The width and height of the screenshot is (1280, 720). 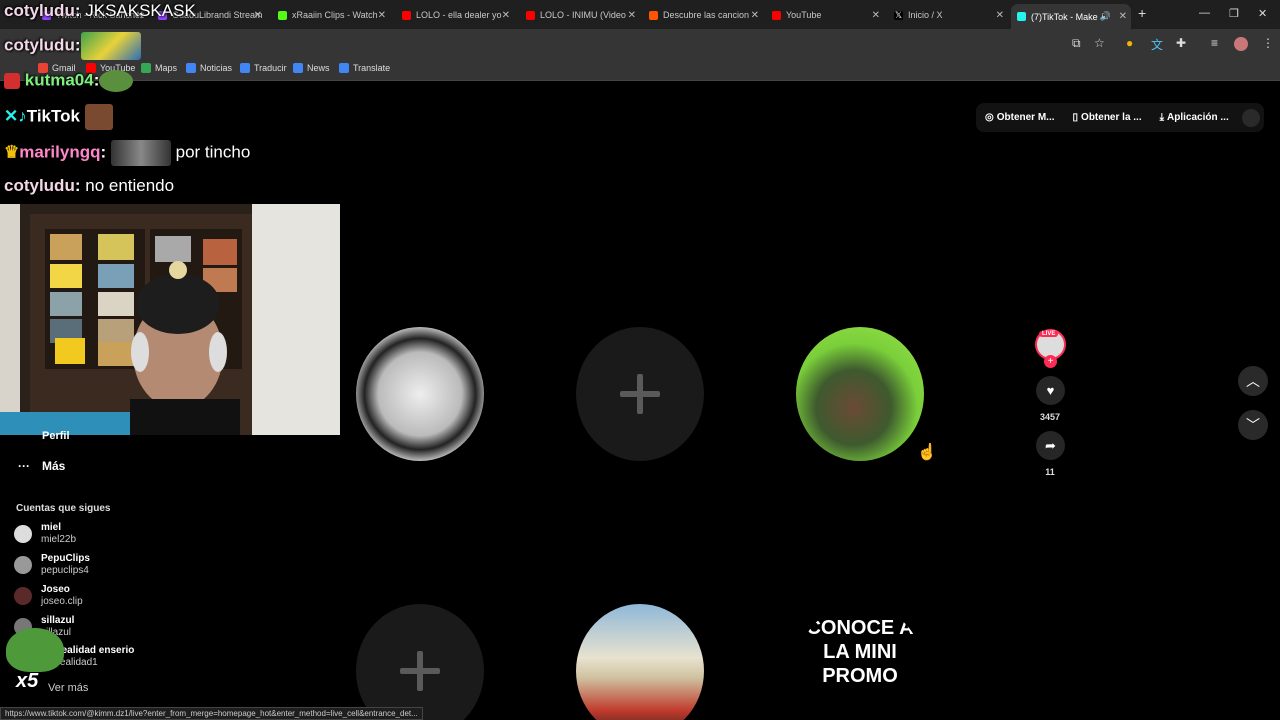 What do you see at coordinates (1262, 13) in the screenshot?
I see `close-window-icon: ✕` at bounding box center [1262, 13].